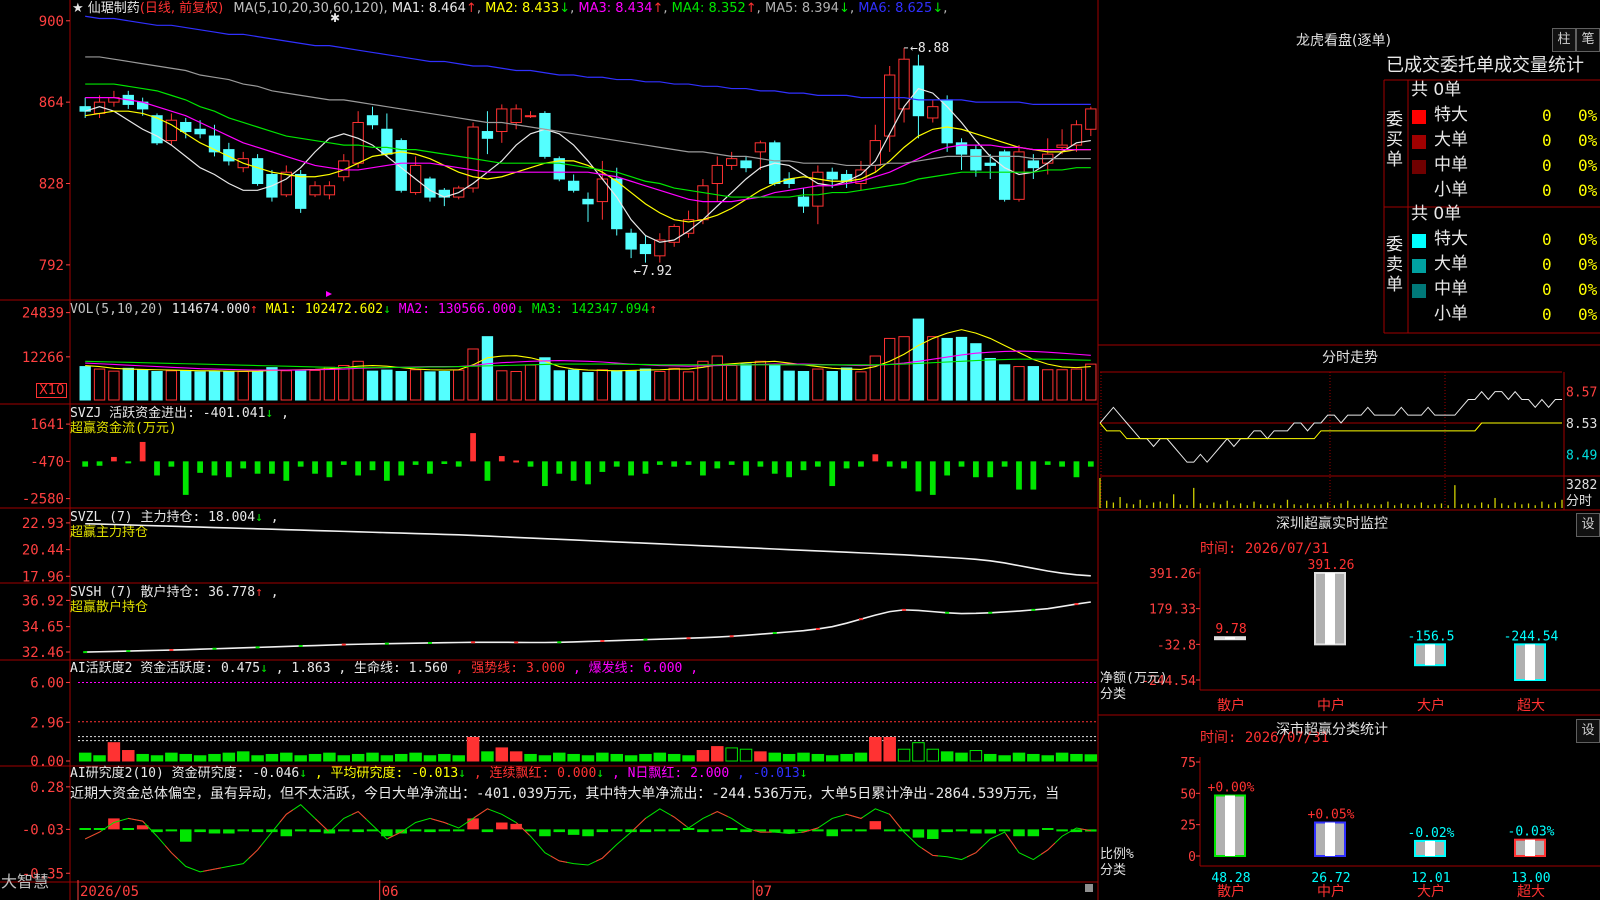 This screenshot has height=900, width=1600. I want to click on fund-flow-header-part: ,, so click(285, 413).